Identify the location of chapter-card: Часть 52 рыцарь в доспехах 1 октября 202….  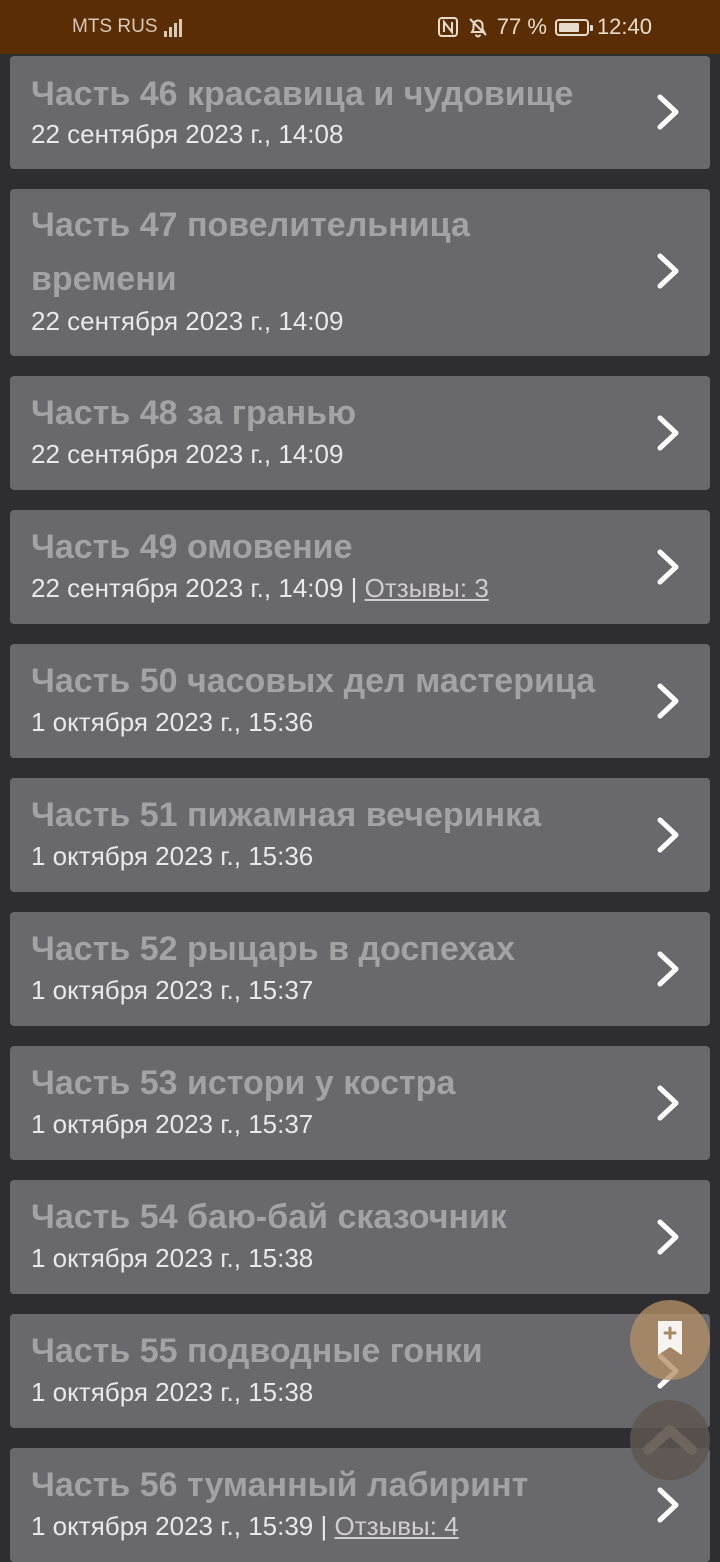
(360, 969).